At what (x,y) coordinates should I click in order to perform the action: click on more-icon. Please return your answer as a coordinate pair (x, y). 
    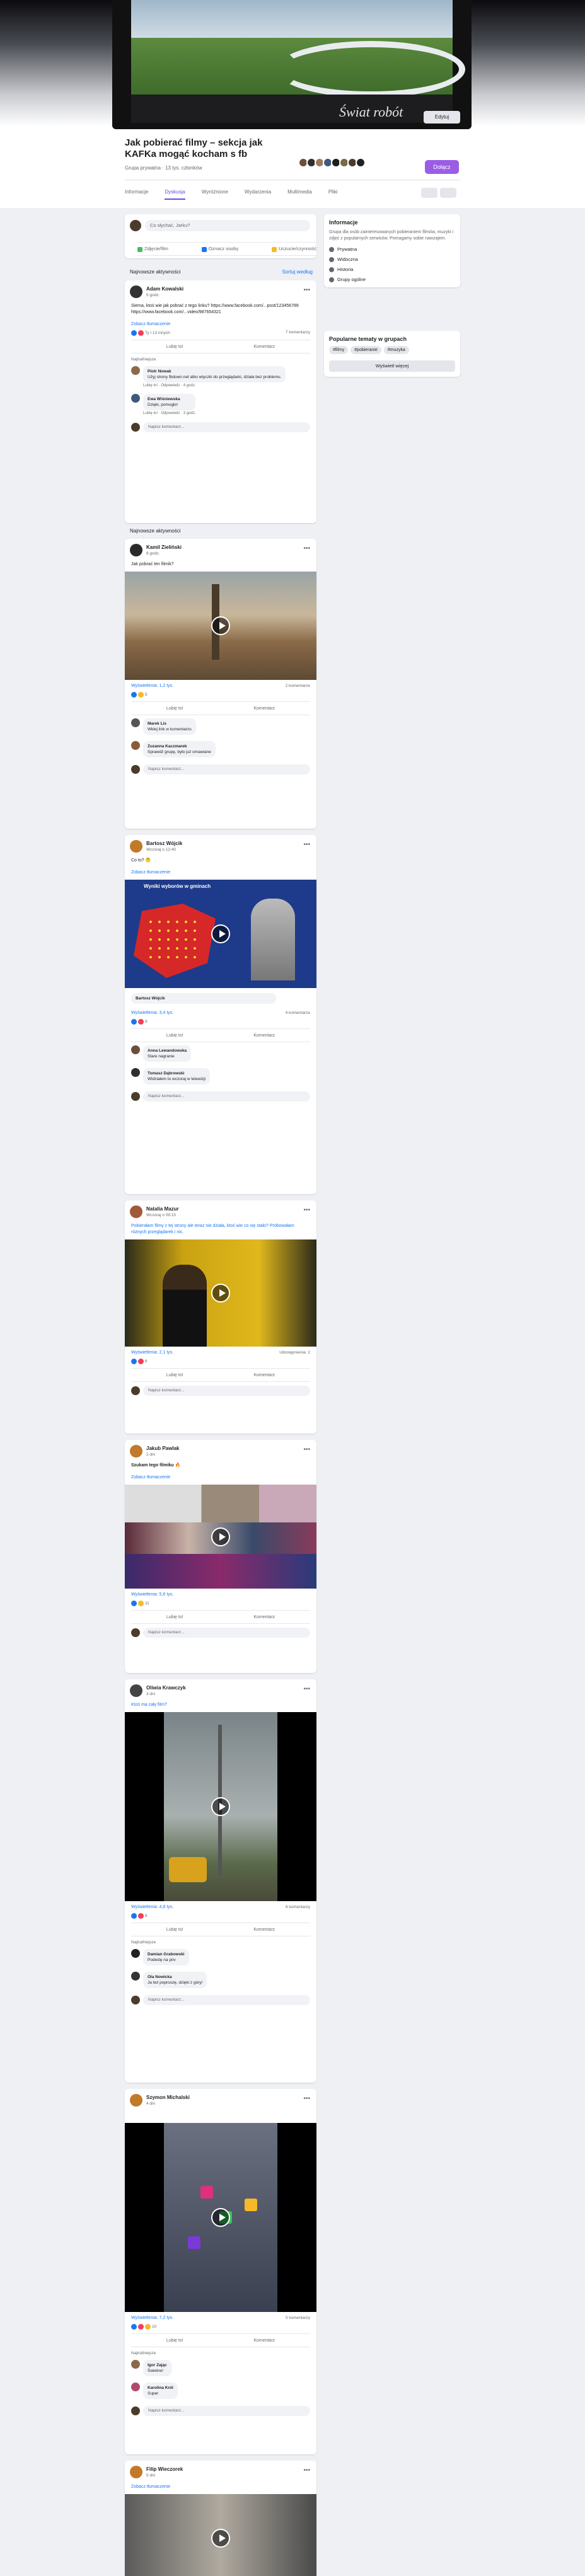
    Looking at the image, I should click on (448, 193).